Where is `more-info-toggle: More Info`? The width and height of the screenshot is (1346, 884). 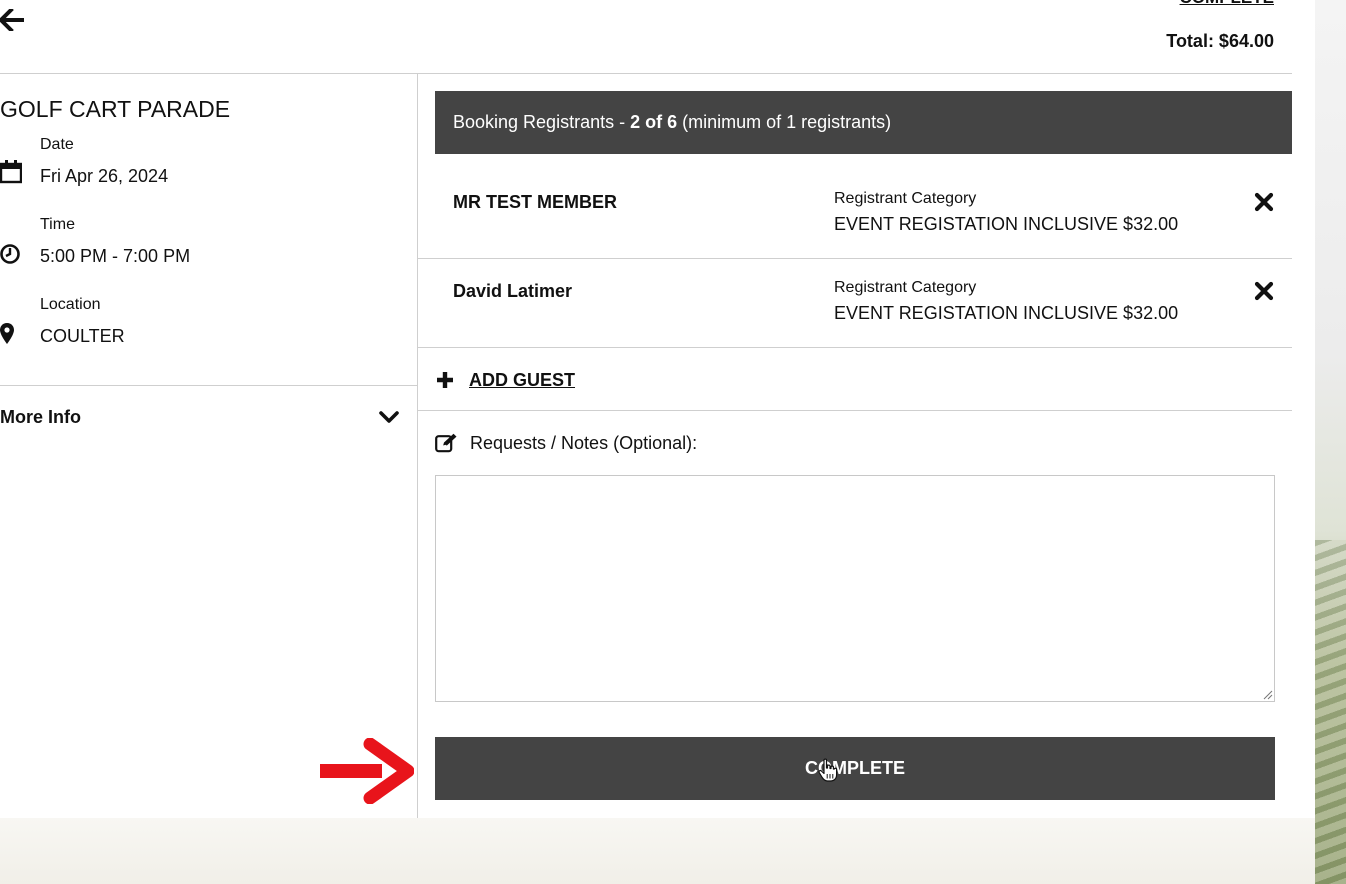 more-info-toggle: More Info is located at coordinates (200, 417).